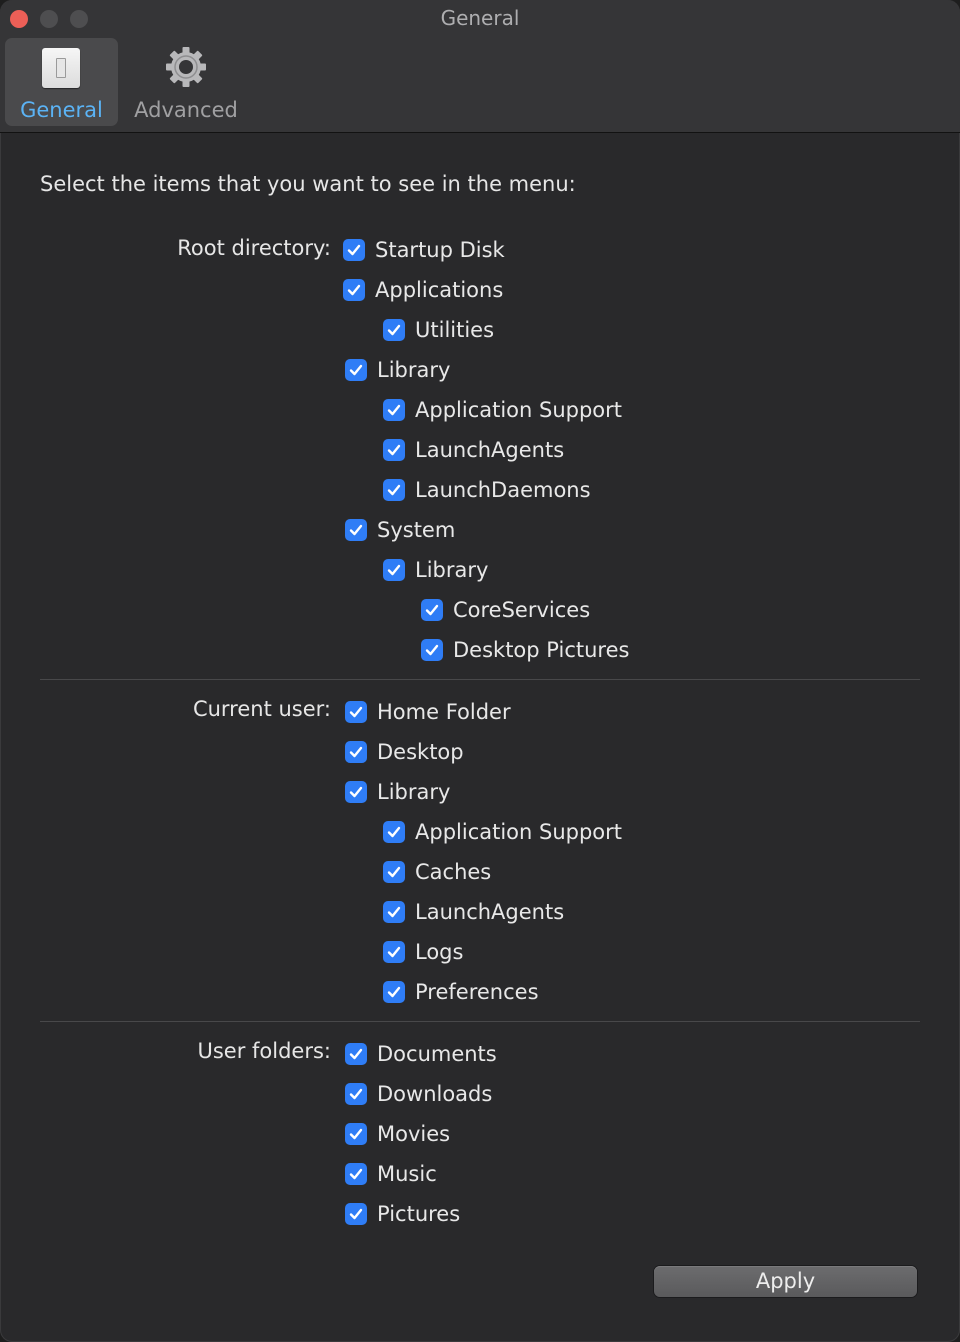  What do you see at coordinates (416, 530) in the screenshot?
I see `checkbox-label: System` at bounding box center [416, 530].